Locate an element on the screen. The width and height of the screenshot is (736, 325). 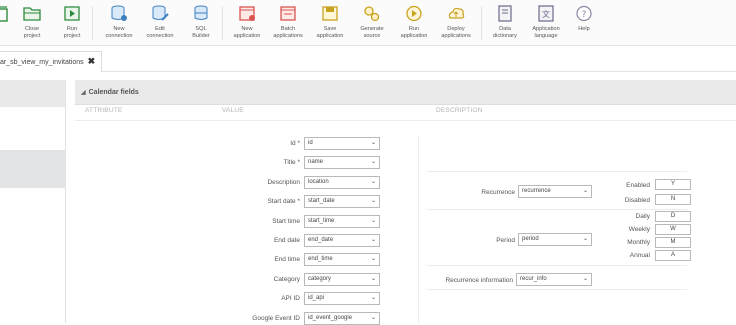
application-language-text: Application language is located at coordinates (546, 32).